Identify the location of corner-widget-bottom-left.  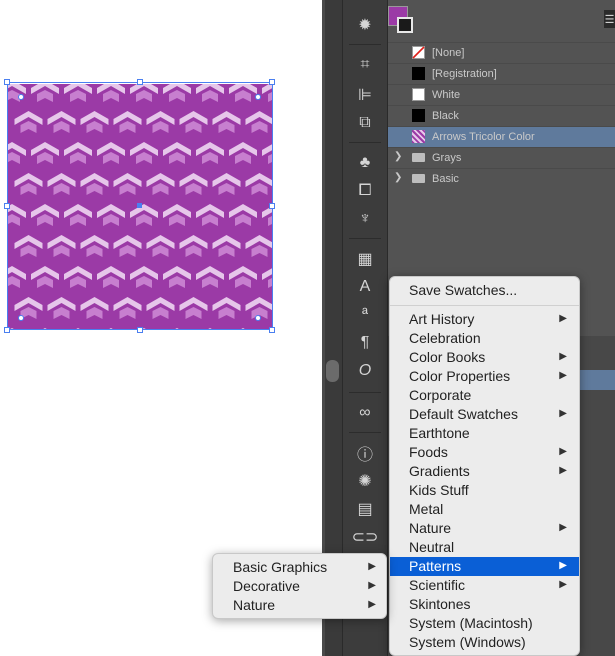
(21, 318).